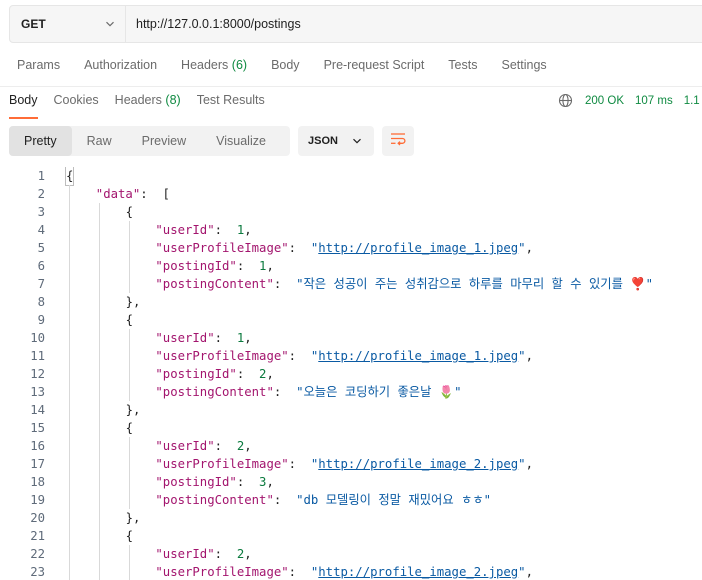  What do you see at coordinates (41, 194) in the screenshot?
I see `line-number: 2` at bounding box center [41, 194].